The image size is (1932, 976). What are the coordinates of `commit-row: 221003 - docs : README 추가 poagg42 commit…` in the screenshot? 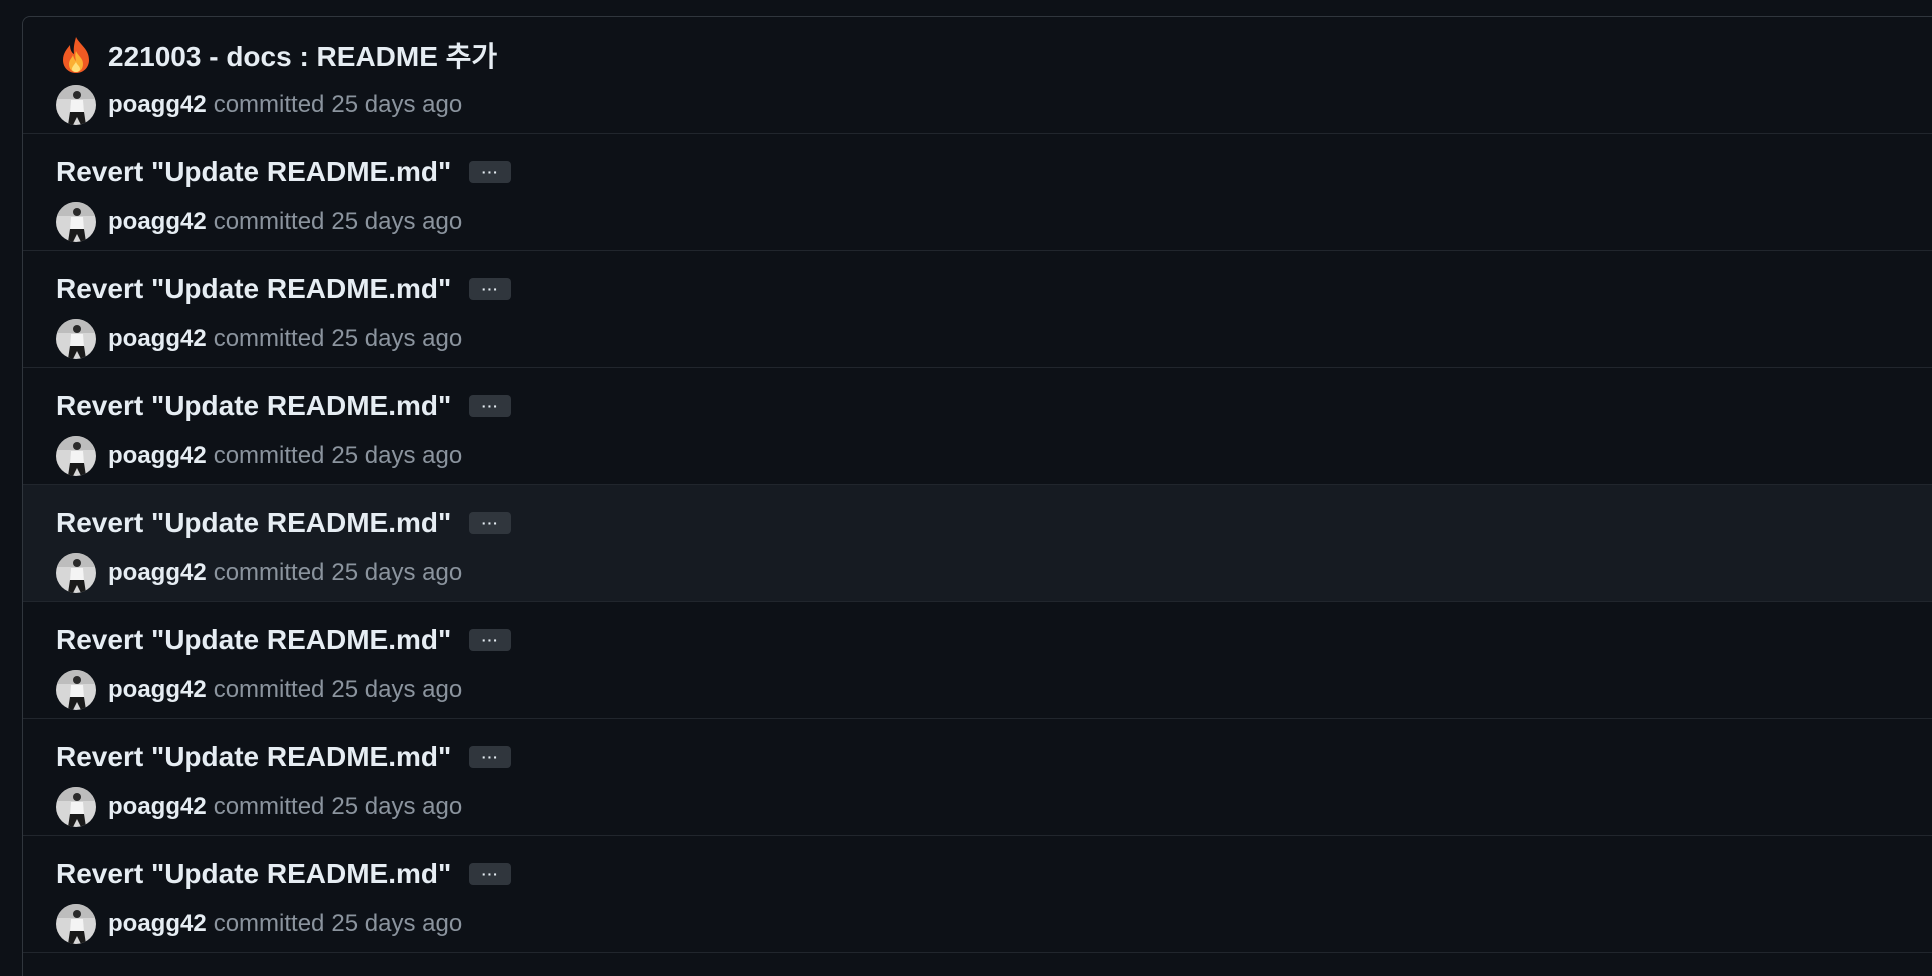 It's located at (977, 75).